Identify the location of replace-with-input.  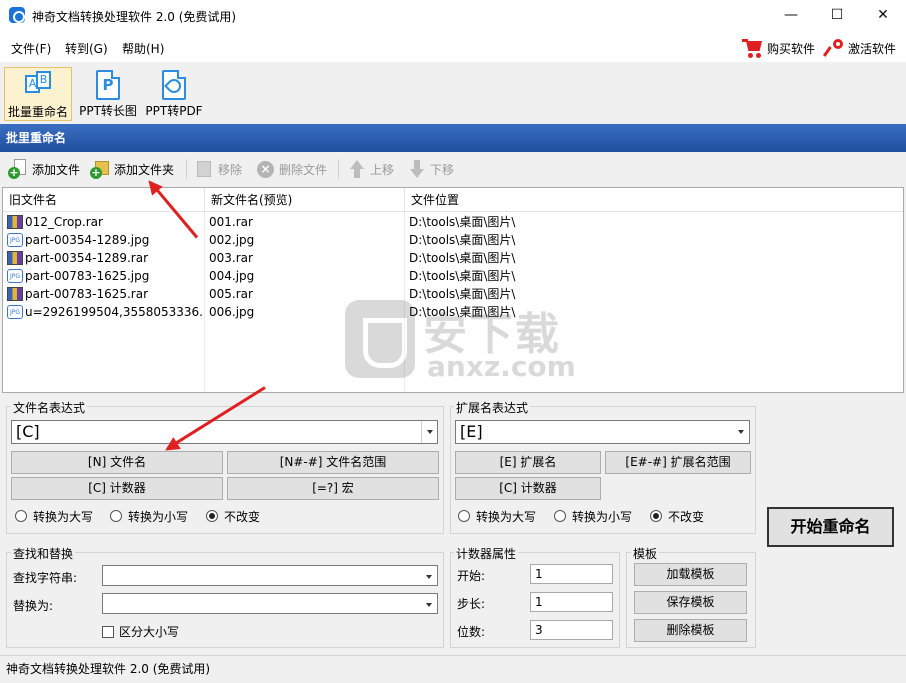
(270, 603).